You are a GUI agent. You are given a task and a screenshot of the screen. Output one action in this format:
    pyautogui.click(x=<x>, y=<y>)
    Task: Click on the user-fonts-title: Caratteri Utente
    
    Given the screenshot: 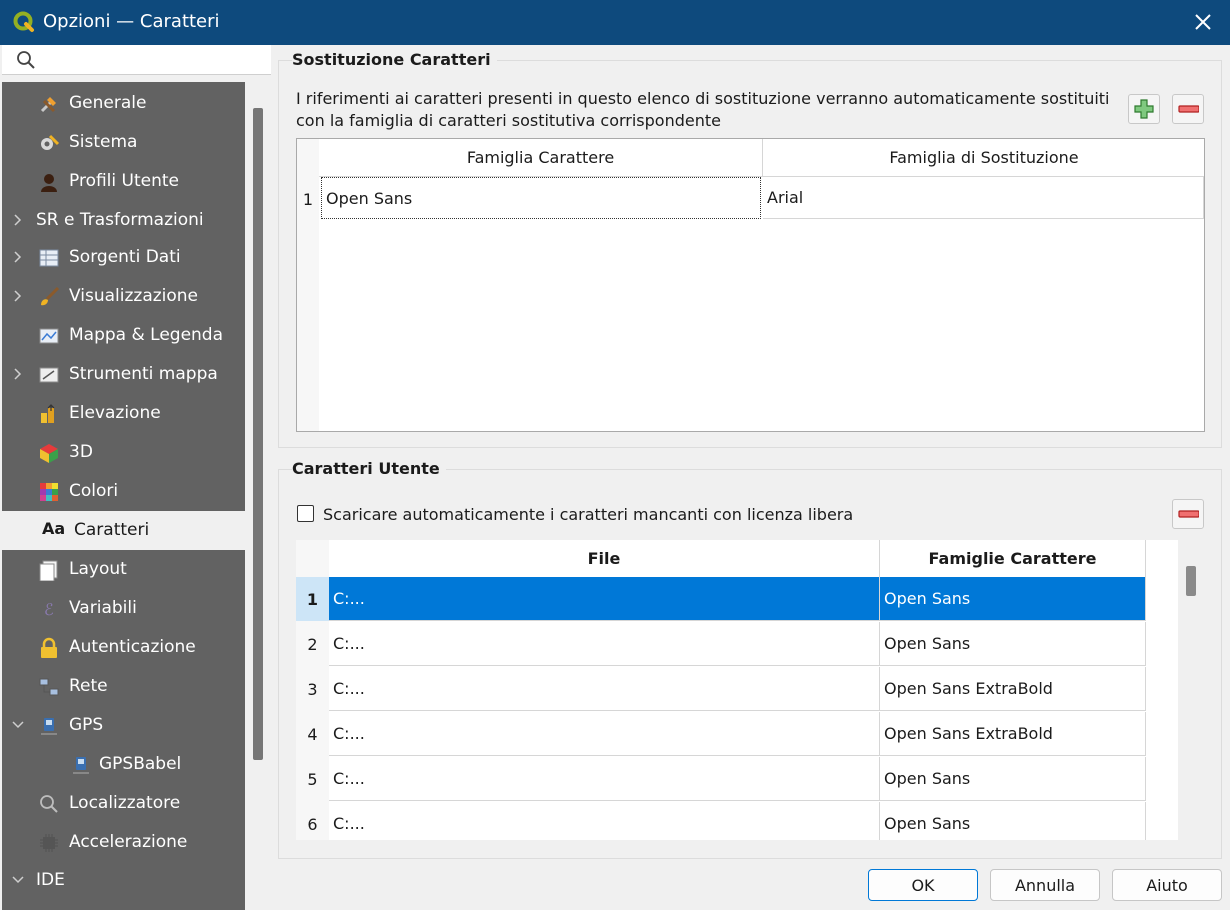 What is the action you would take?
    pyautogui.click(x=369, y=468)
    